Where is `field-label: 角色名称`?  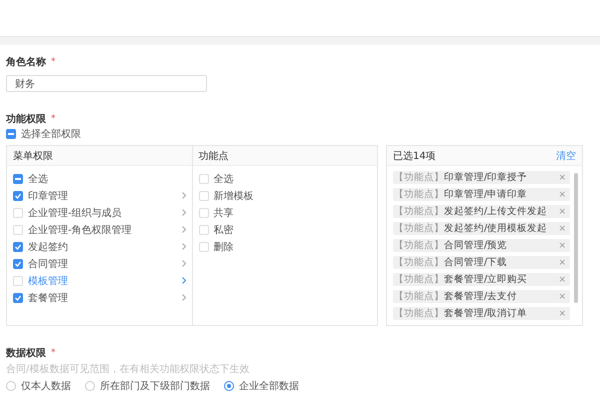
field-label: 角色名称 is located at coordinates (26, 62).